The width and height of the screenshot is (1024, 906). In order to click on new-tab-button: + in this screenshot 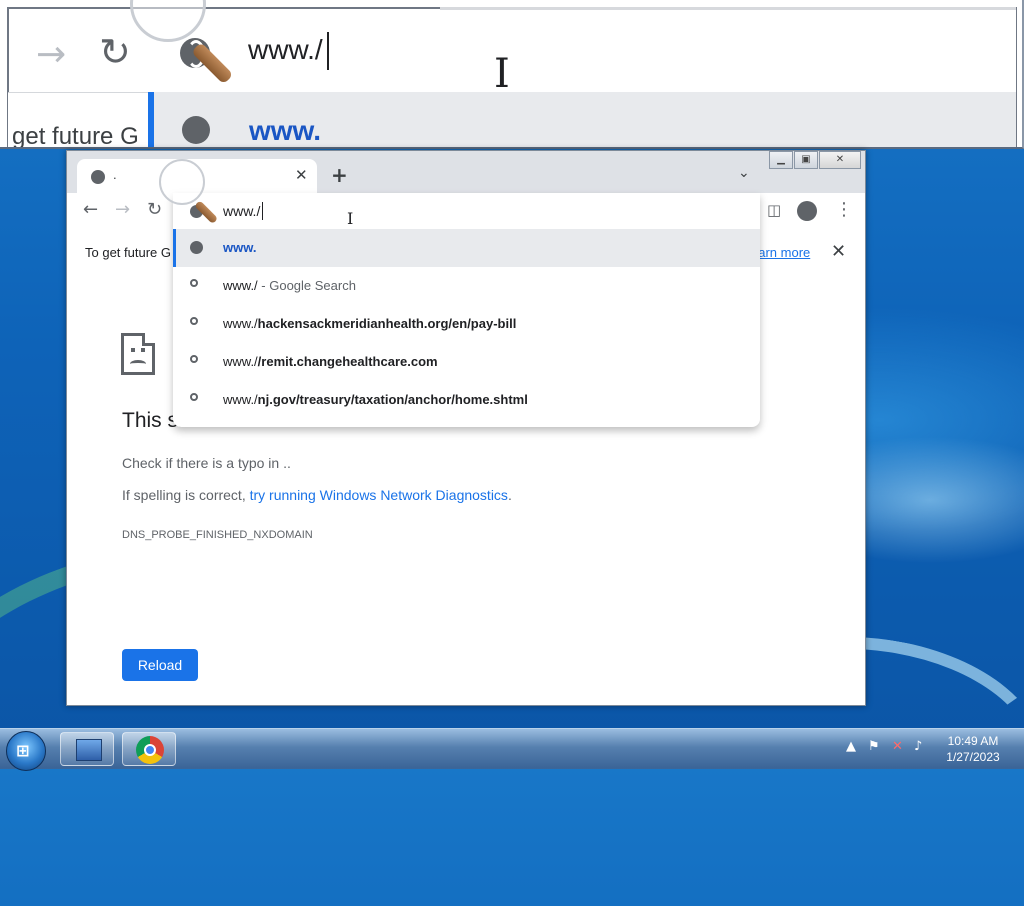, I will do `click(339, 175)`.